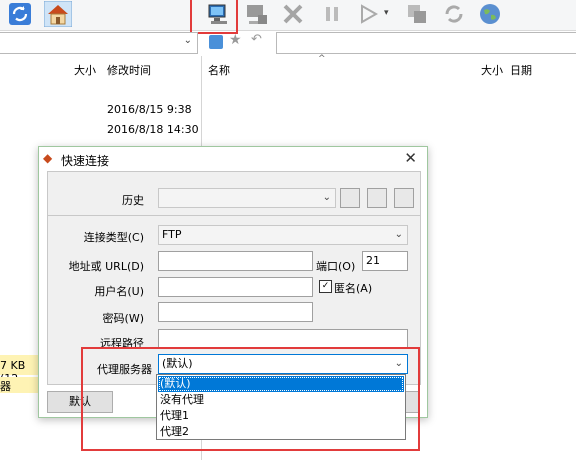  Describe the element at coordinates (48, 158) in the screenshot. I see `dialog-app-icon: ◆` at that location.